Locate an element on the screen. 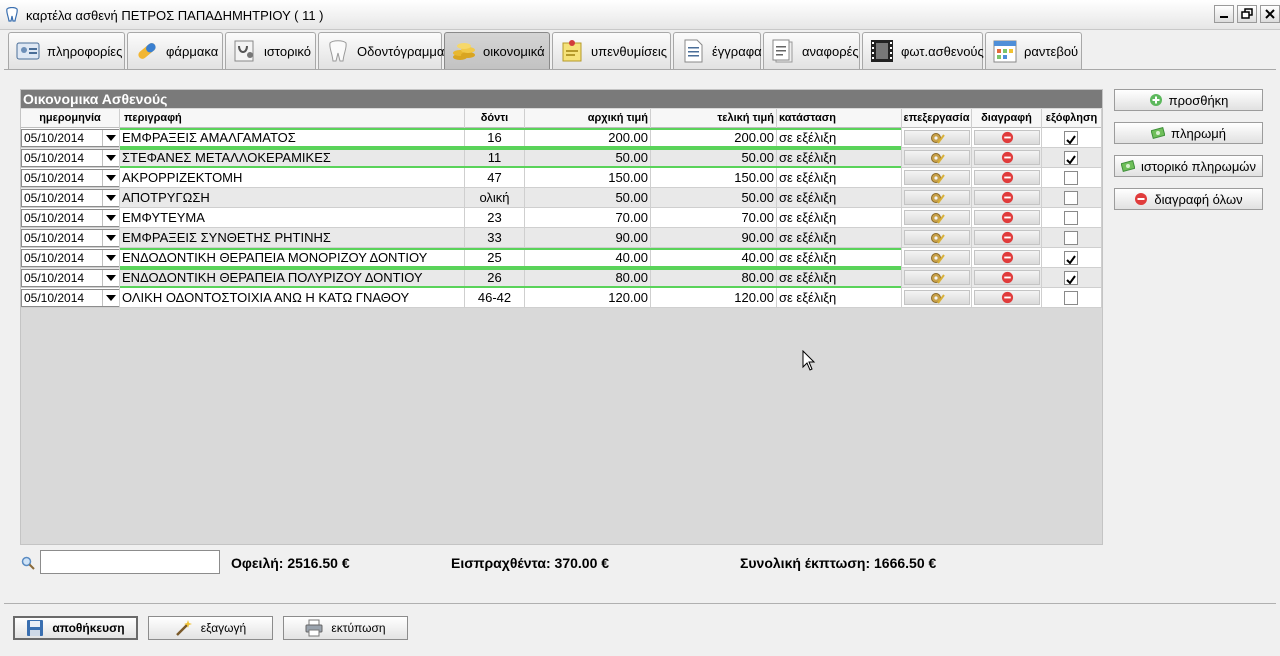 The width and height of the screenshot is (1280, 656). col-paid-header: εξόφληση is located at coordinates (1072, 118).